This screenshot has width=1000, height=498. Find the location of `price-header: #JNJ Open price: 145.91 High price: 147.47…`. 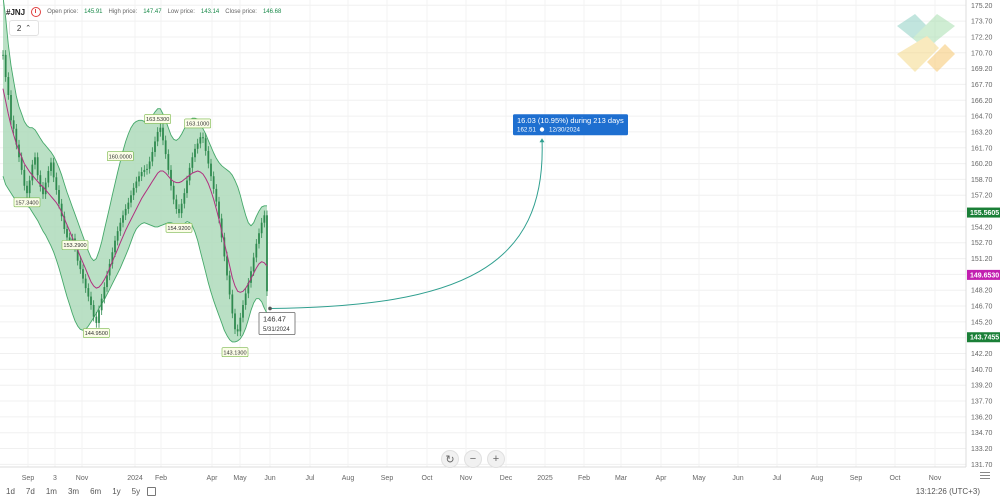

price-header: #JNJ Open price: 145.91 High price: 147.47… is located at coordinates (143, 12).